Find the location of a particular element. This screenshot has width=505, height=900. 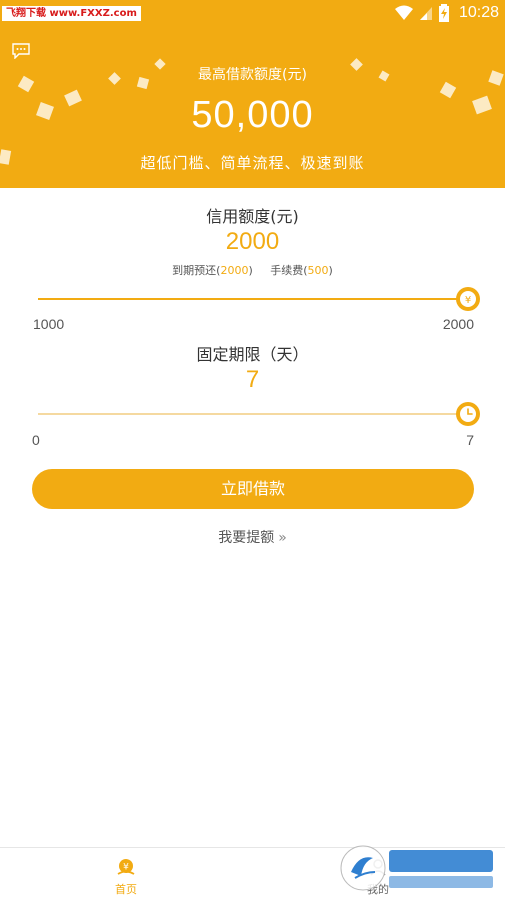

credit-max-label: 2000 is located at coordinates (458, 324).